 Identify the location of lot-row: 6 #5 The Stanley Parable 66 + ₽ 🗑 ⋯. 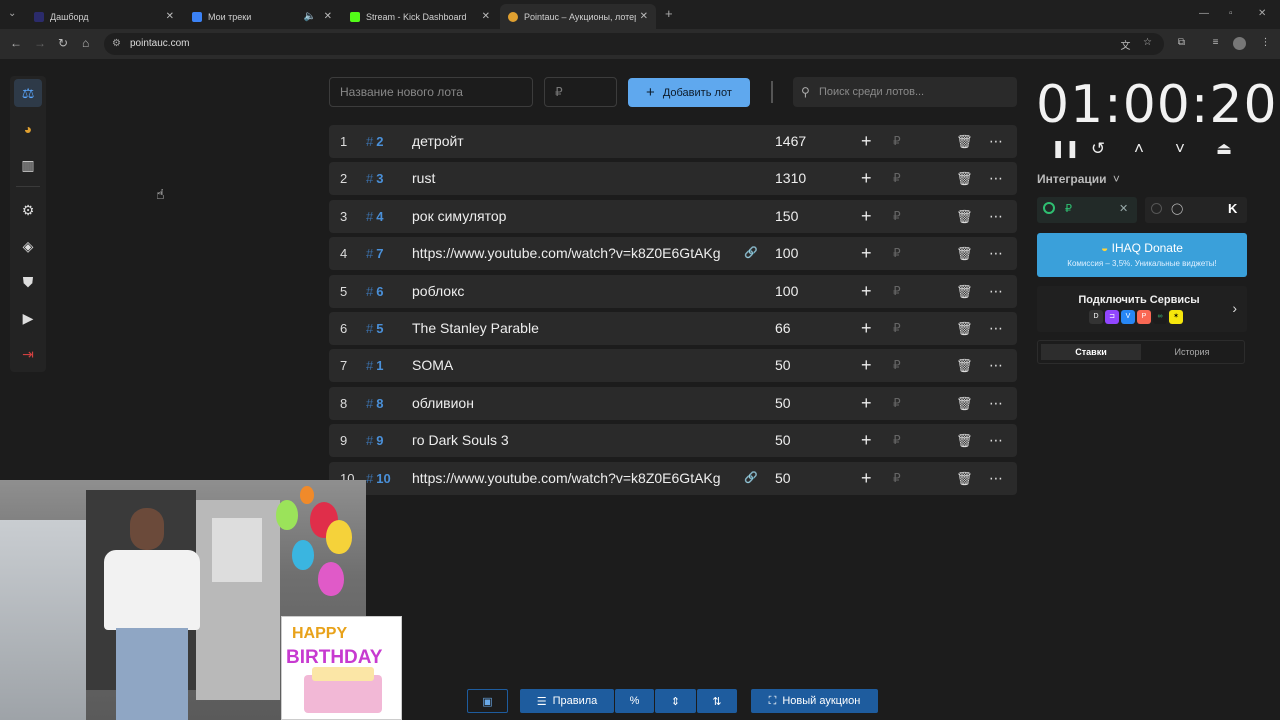
(673, 328).